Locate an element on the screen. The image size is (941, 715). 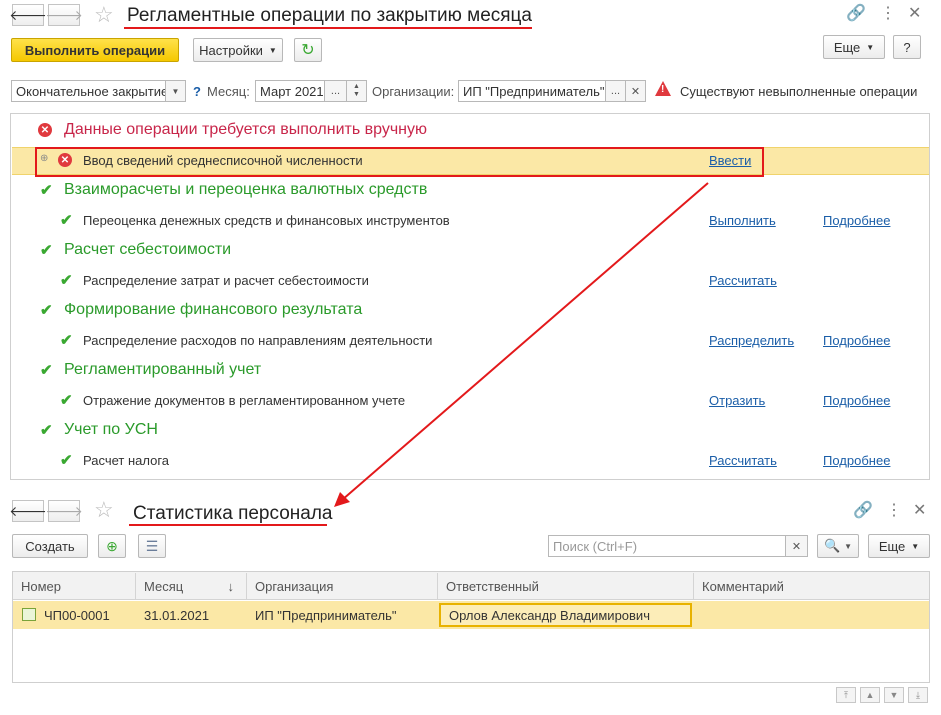
more-label: Еще is located at coordinates (892, 546).